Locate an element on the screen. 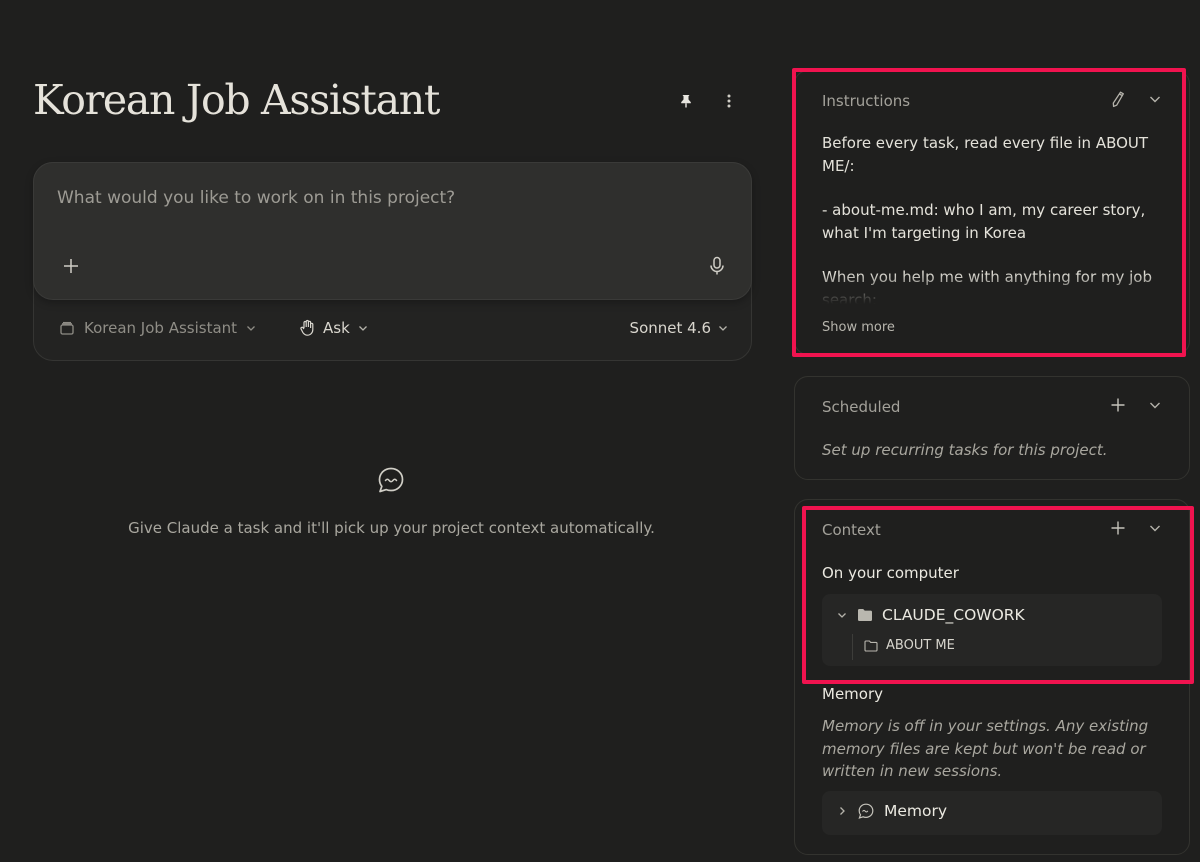 This screenshot has width=1200, height=862. mode-selector: Ask is located at coordinates (333, 328).